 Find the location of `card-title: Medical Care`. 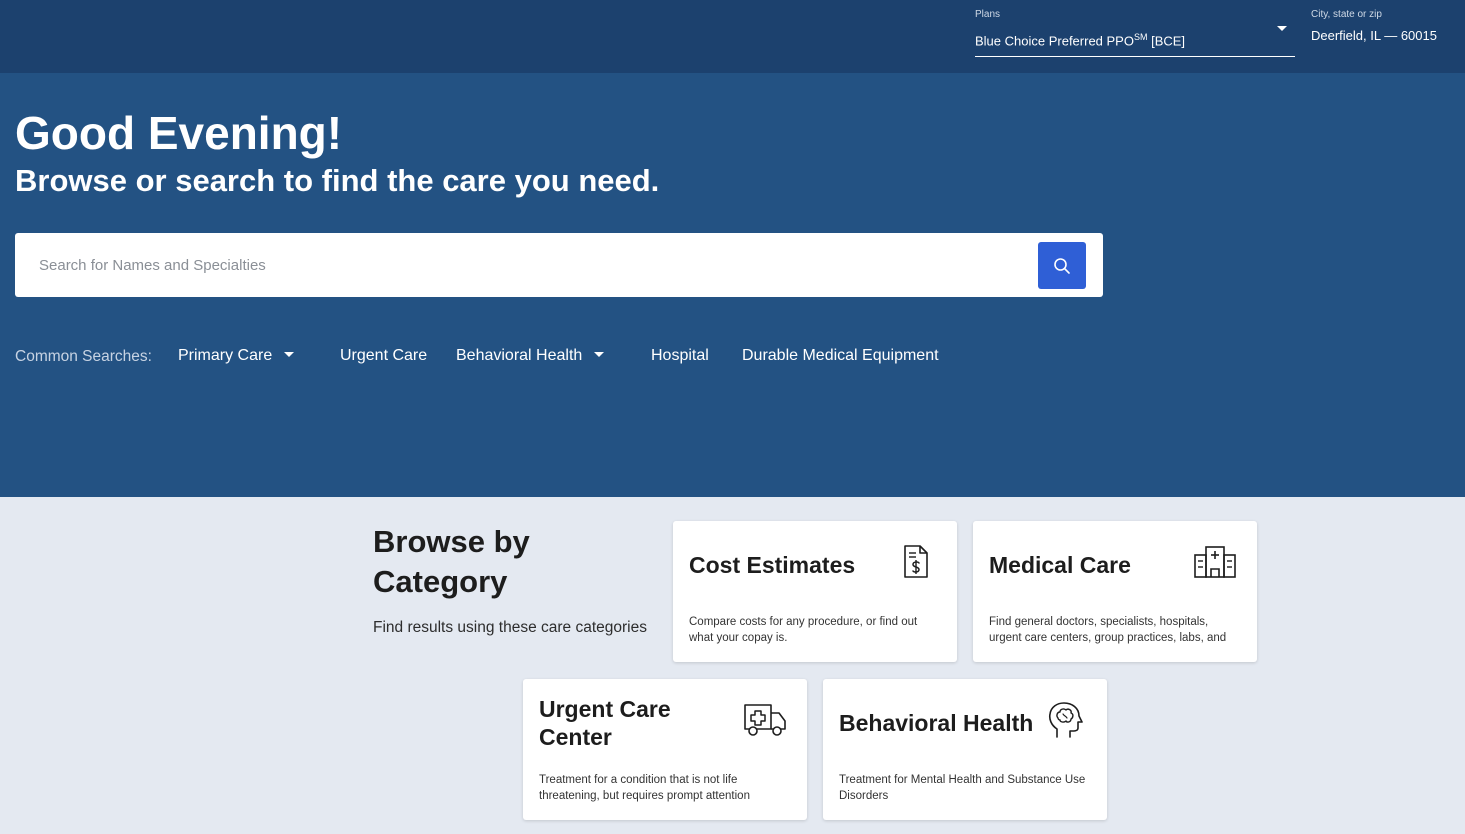

card-title: Medical Care is located at coordinates (1060, 565).